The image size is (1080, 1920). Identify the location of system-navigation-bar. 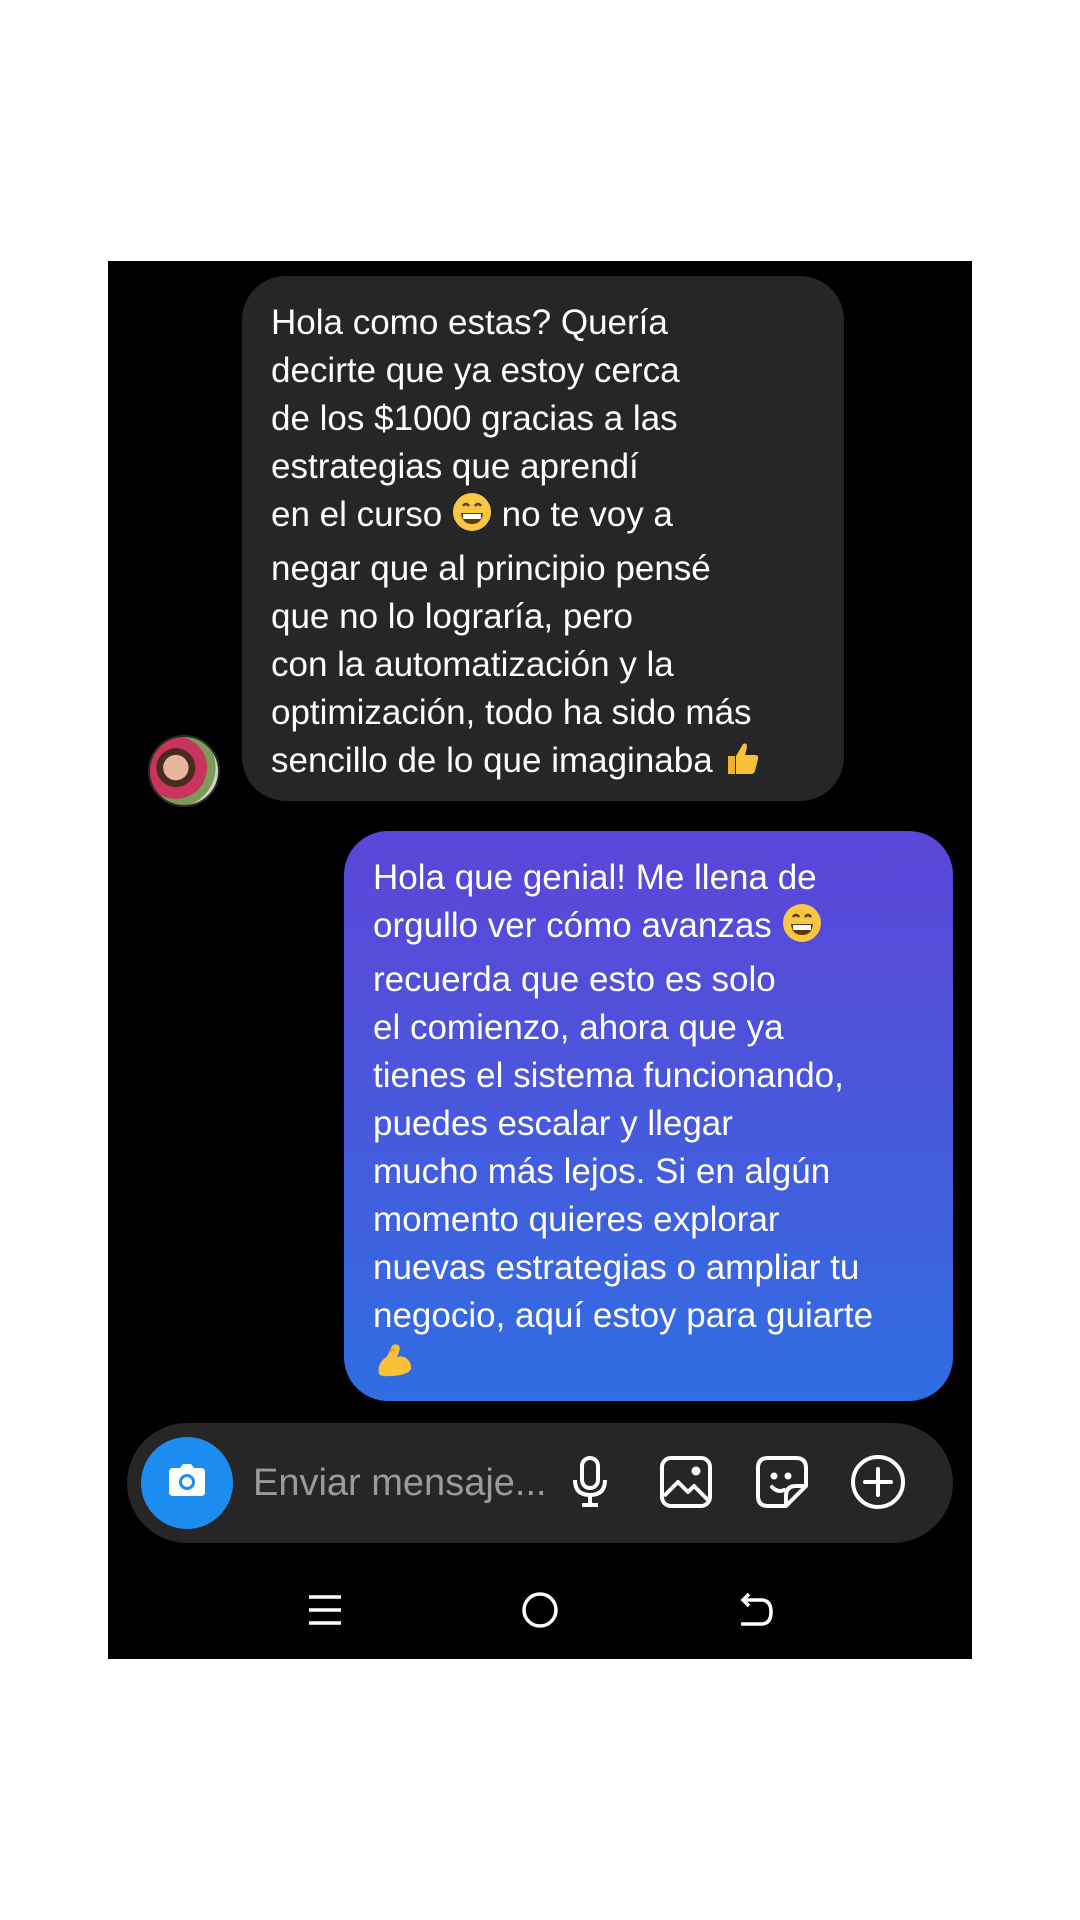
(540, 1610).